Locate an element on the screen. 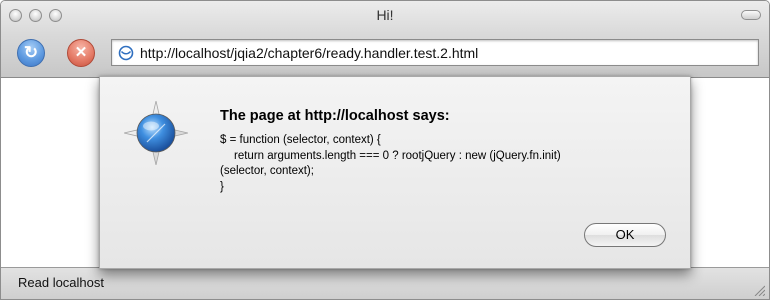  reload-button: ↻ is located at coordinates (31, 53).